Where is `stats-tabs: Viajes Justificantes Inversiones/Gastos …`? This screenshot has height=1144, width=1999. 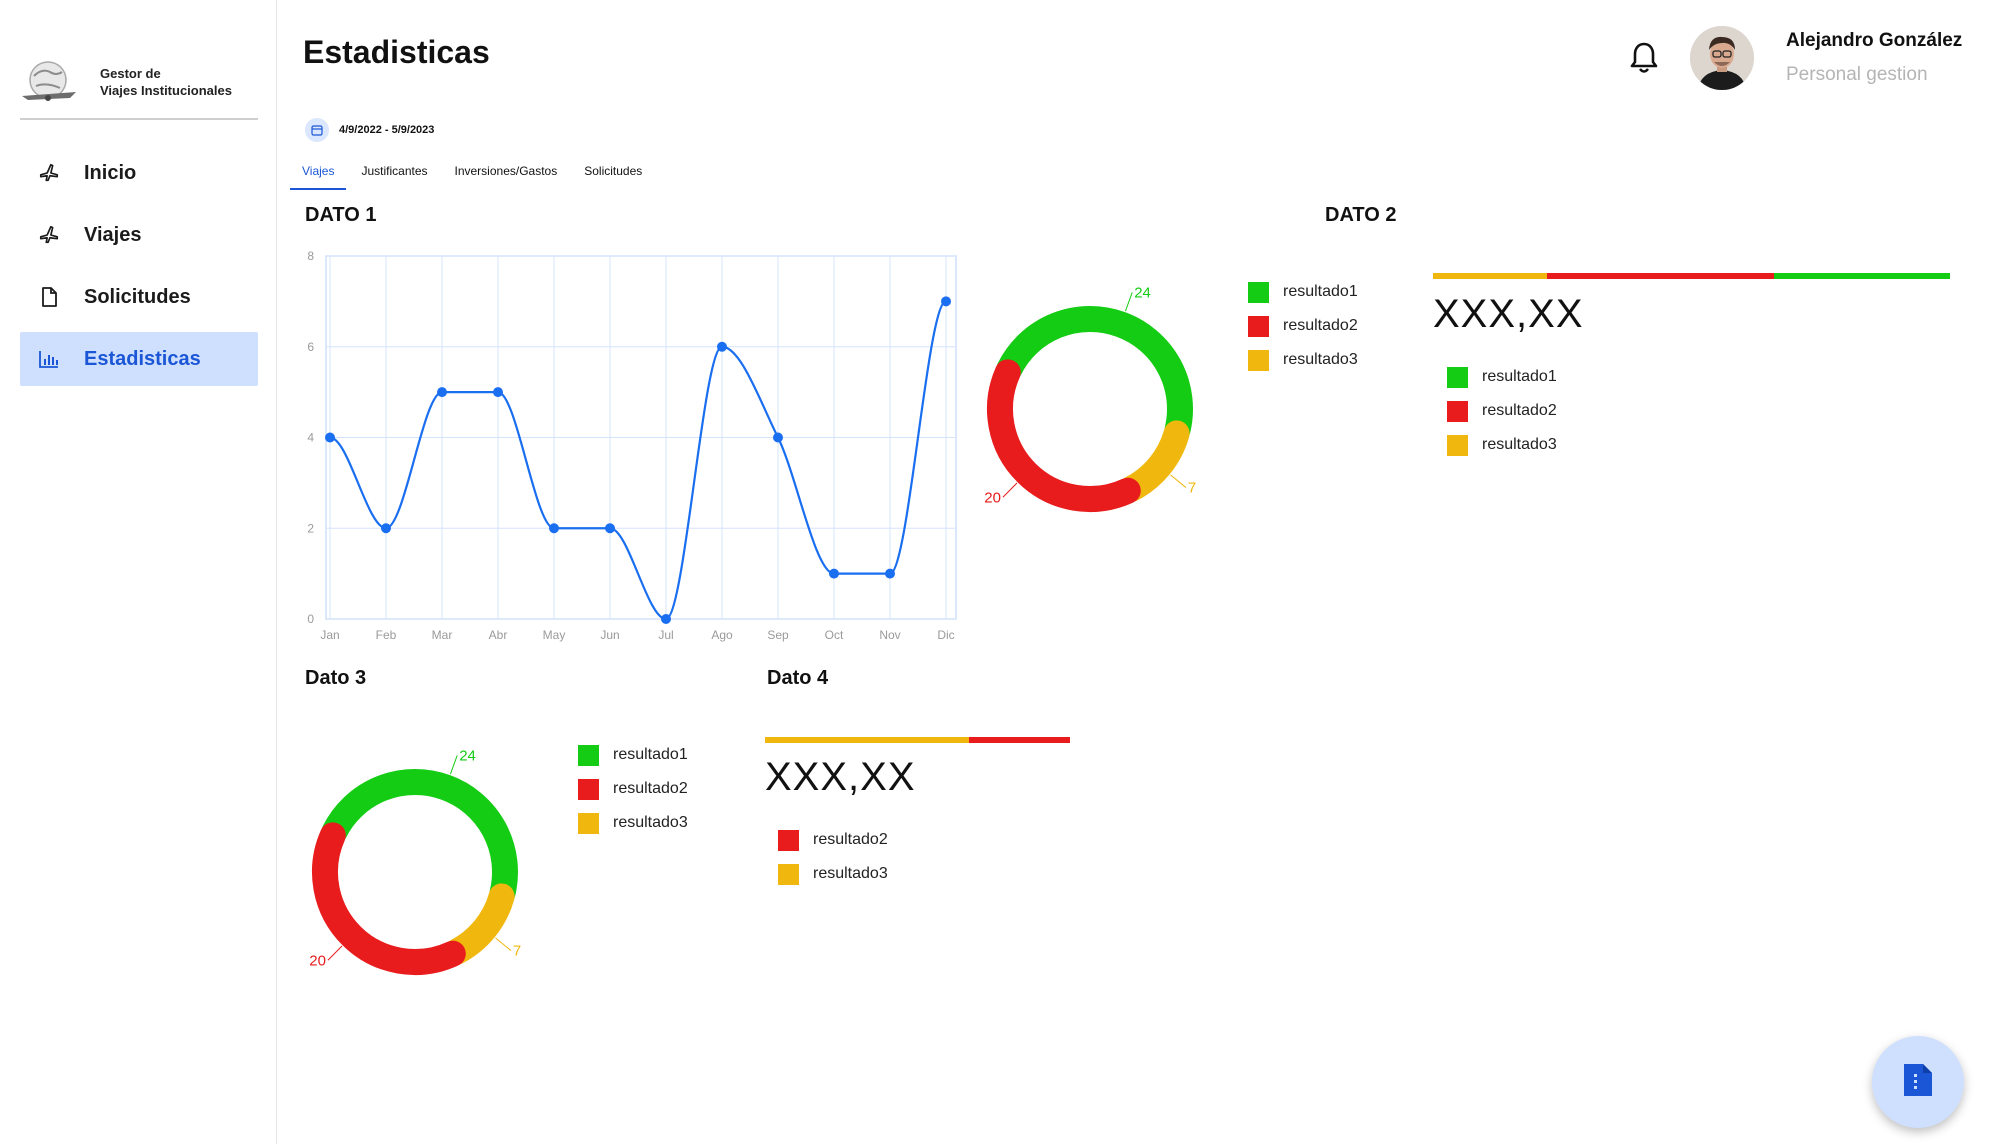 stats-tabs: Viajes Justificantes Inversiones/Gastos … is located at coordinates (473, 175).